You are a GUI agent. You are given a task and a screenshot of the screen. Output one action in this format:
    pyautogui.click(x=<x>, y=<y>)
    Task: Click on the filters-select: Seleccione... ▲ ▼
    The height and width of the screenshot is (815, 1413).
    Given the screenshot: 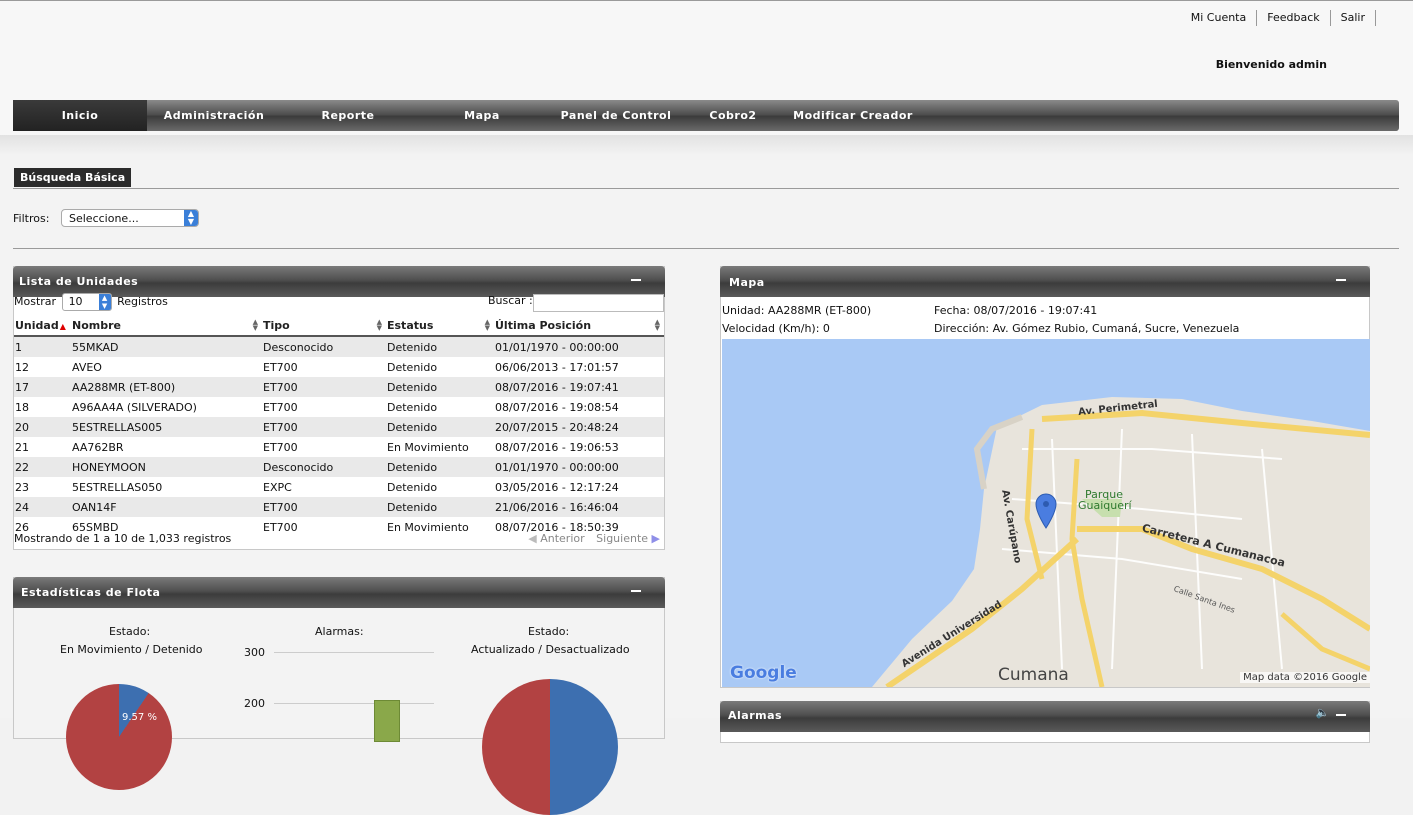 What is the action you would take?
    pyautogui.click(x=130, y=218)
    